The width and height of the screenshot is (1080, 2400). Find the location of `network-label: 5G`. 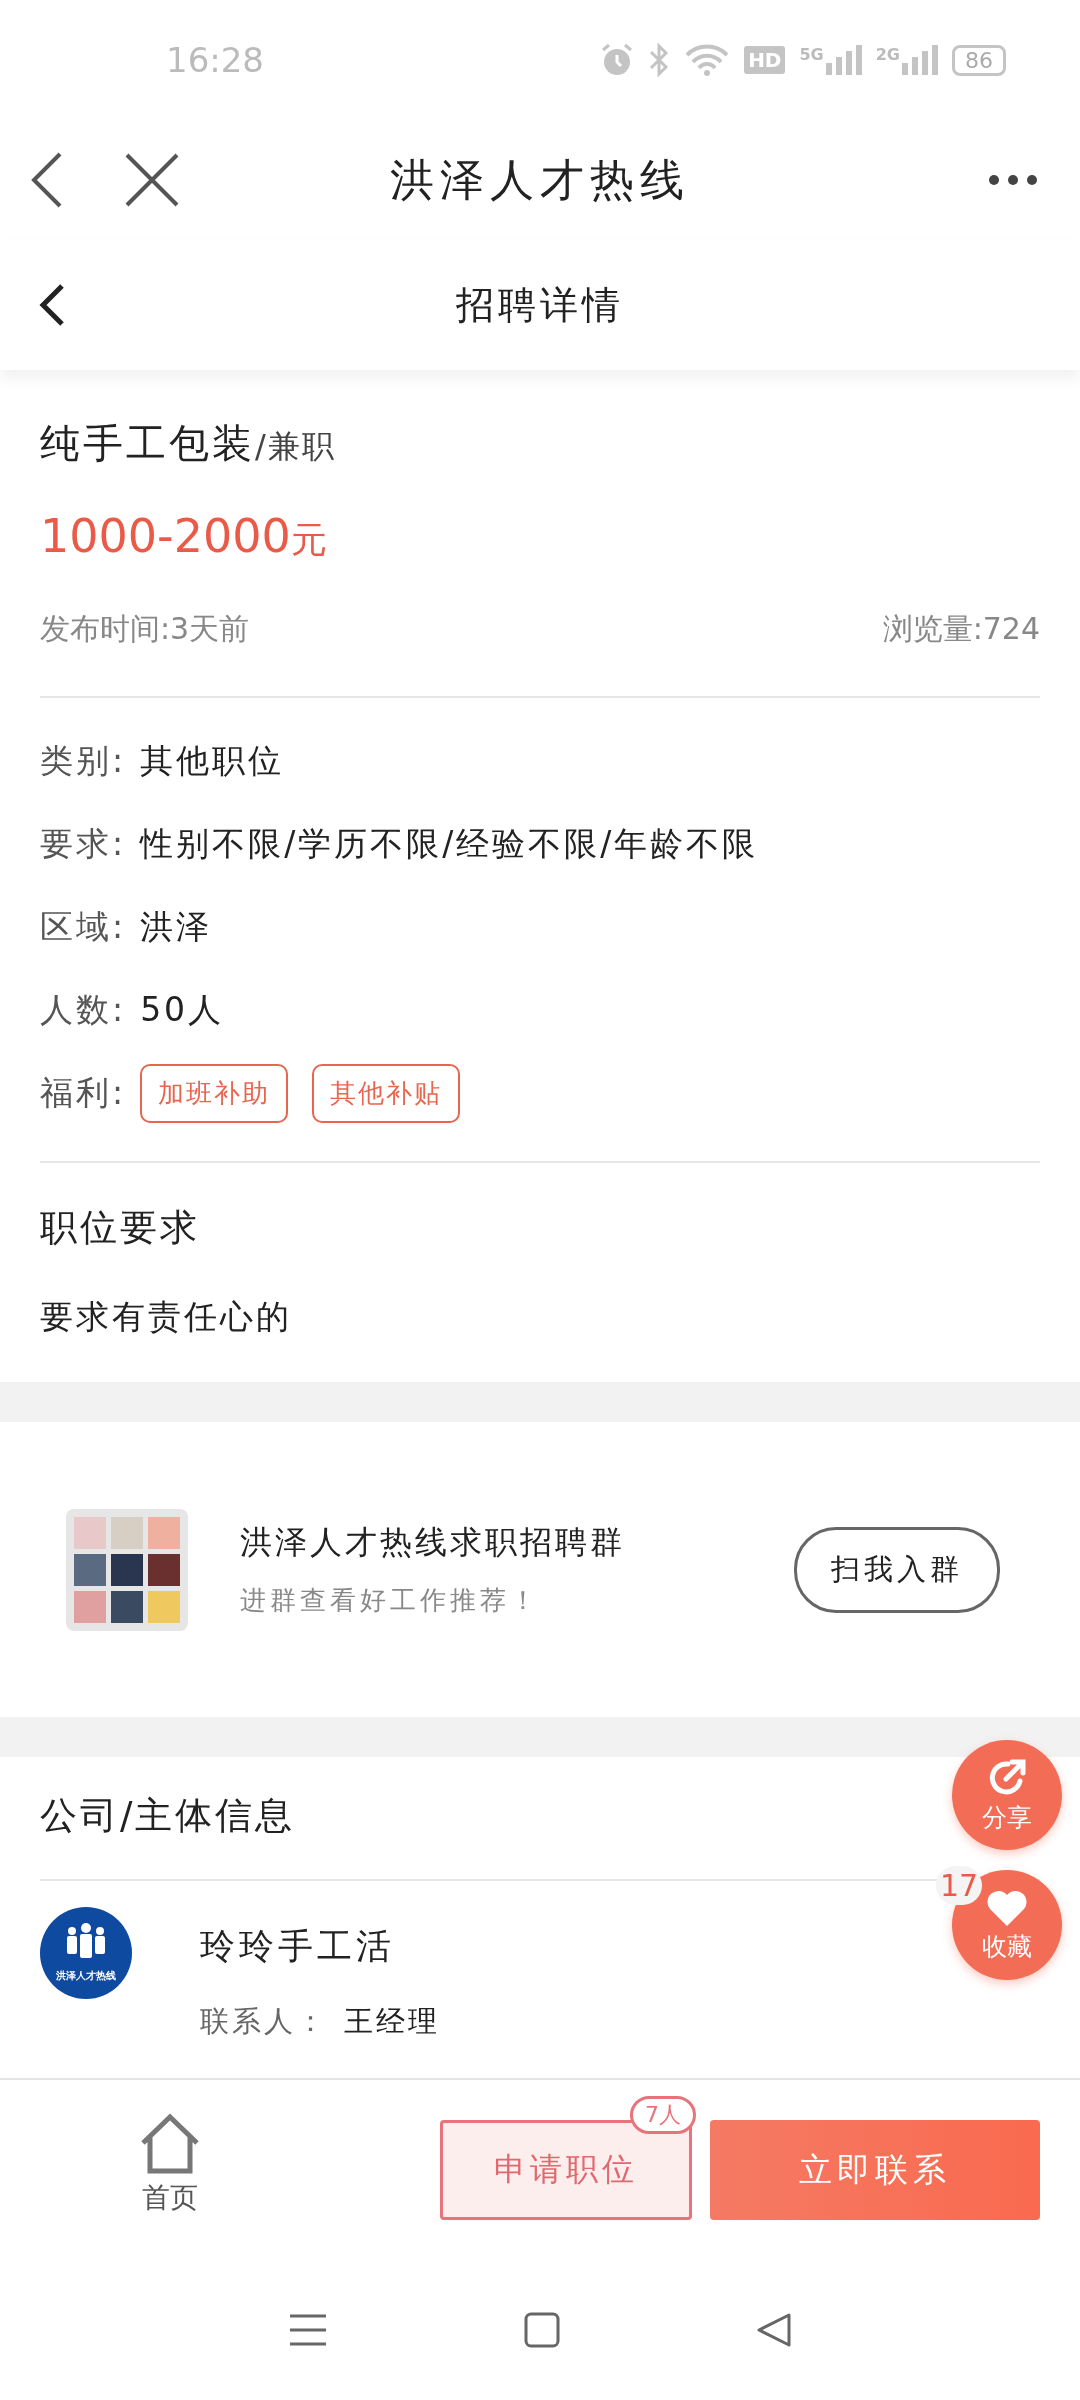

network-label: 5G is located at coordinates (811, 54).